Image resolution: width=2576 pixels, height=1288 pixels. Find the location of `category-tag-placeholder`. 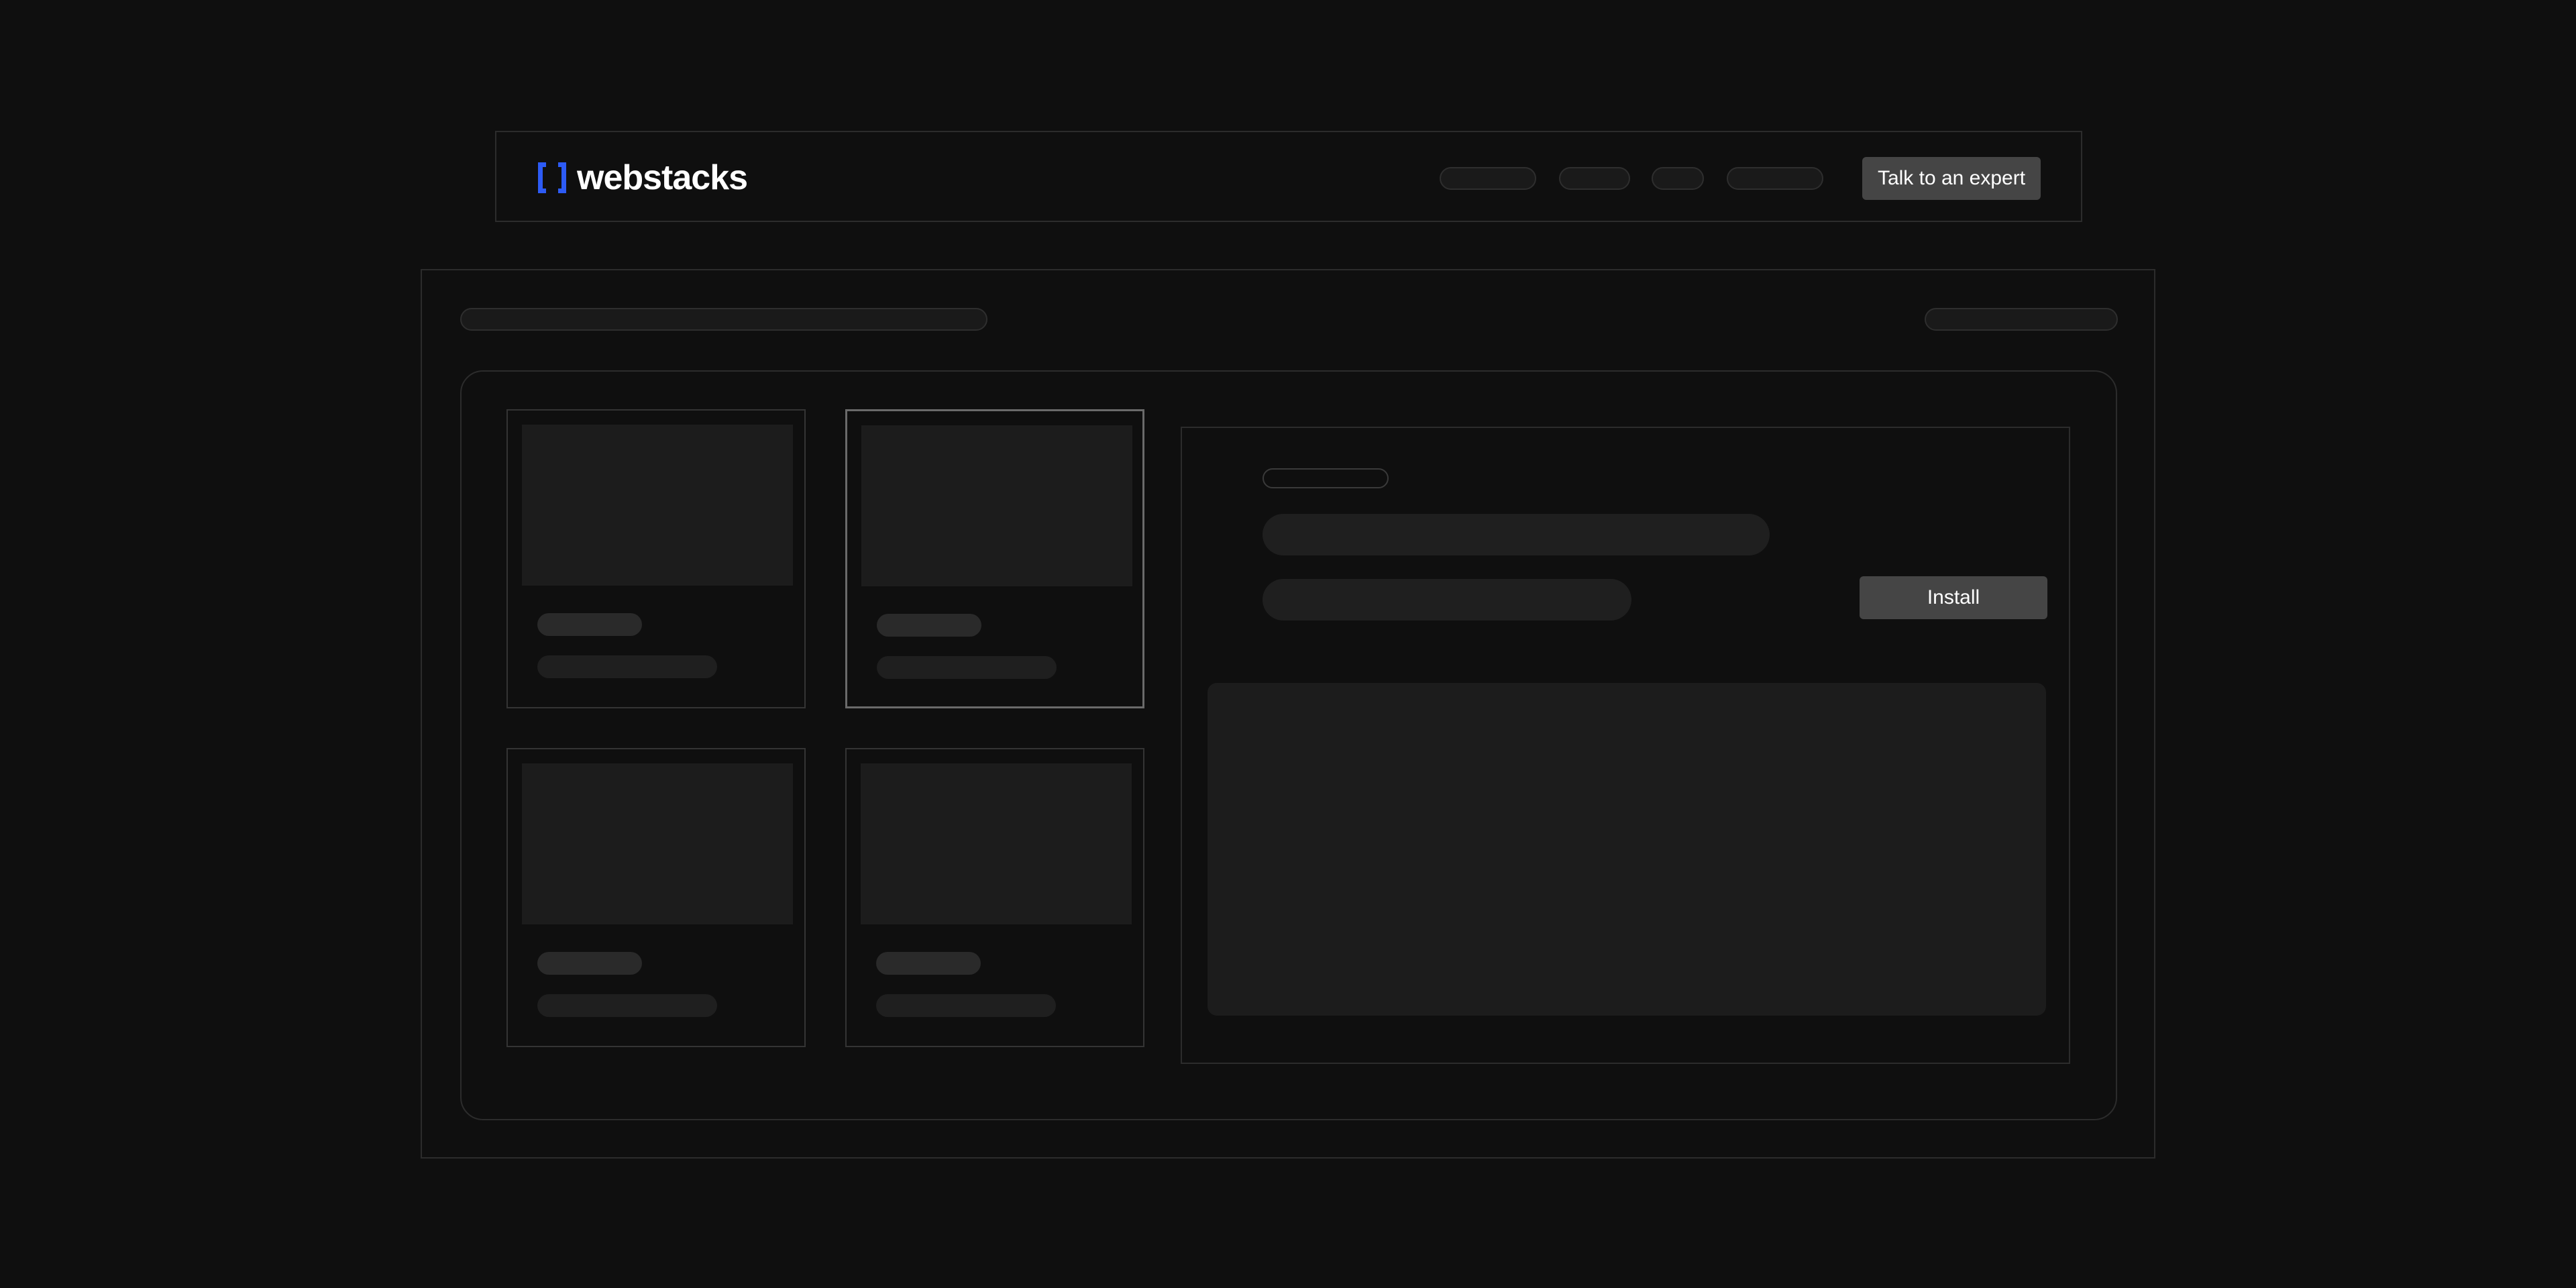

category-tag-placeholder is located at coordinates (1326, 478).